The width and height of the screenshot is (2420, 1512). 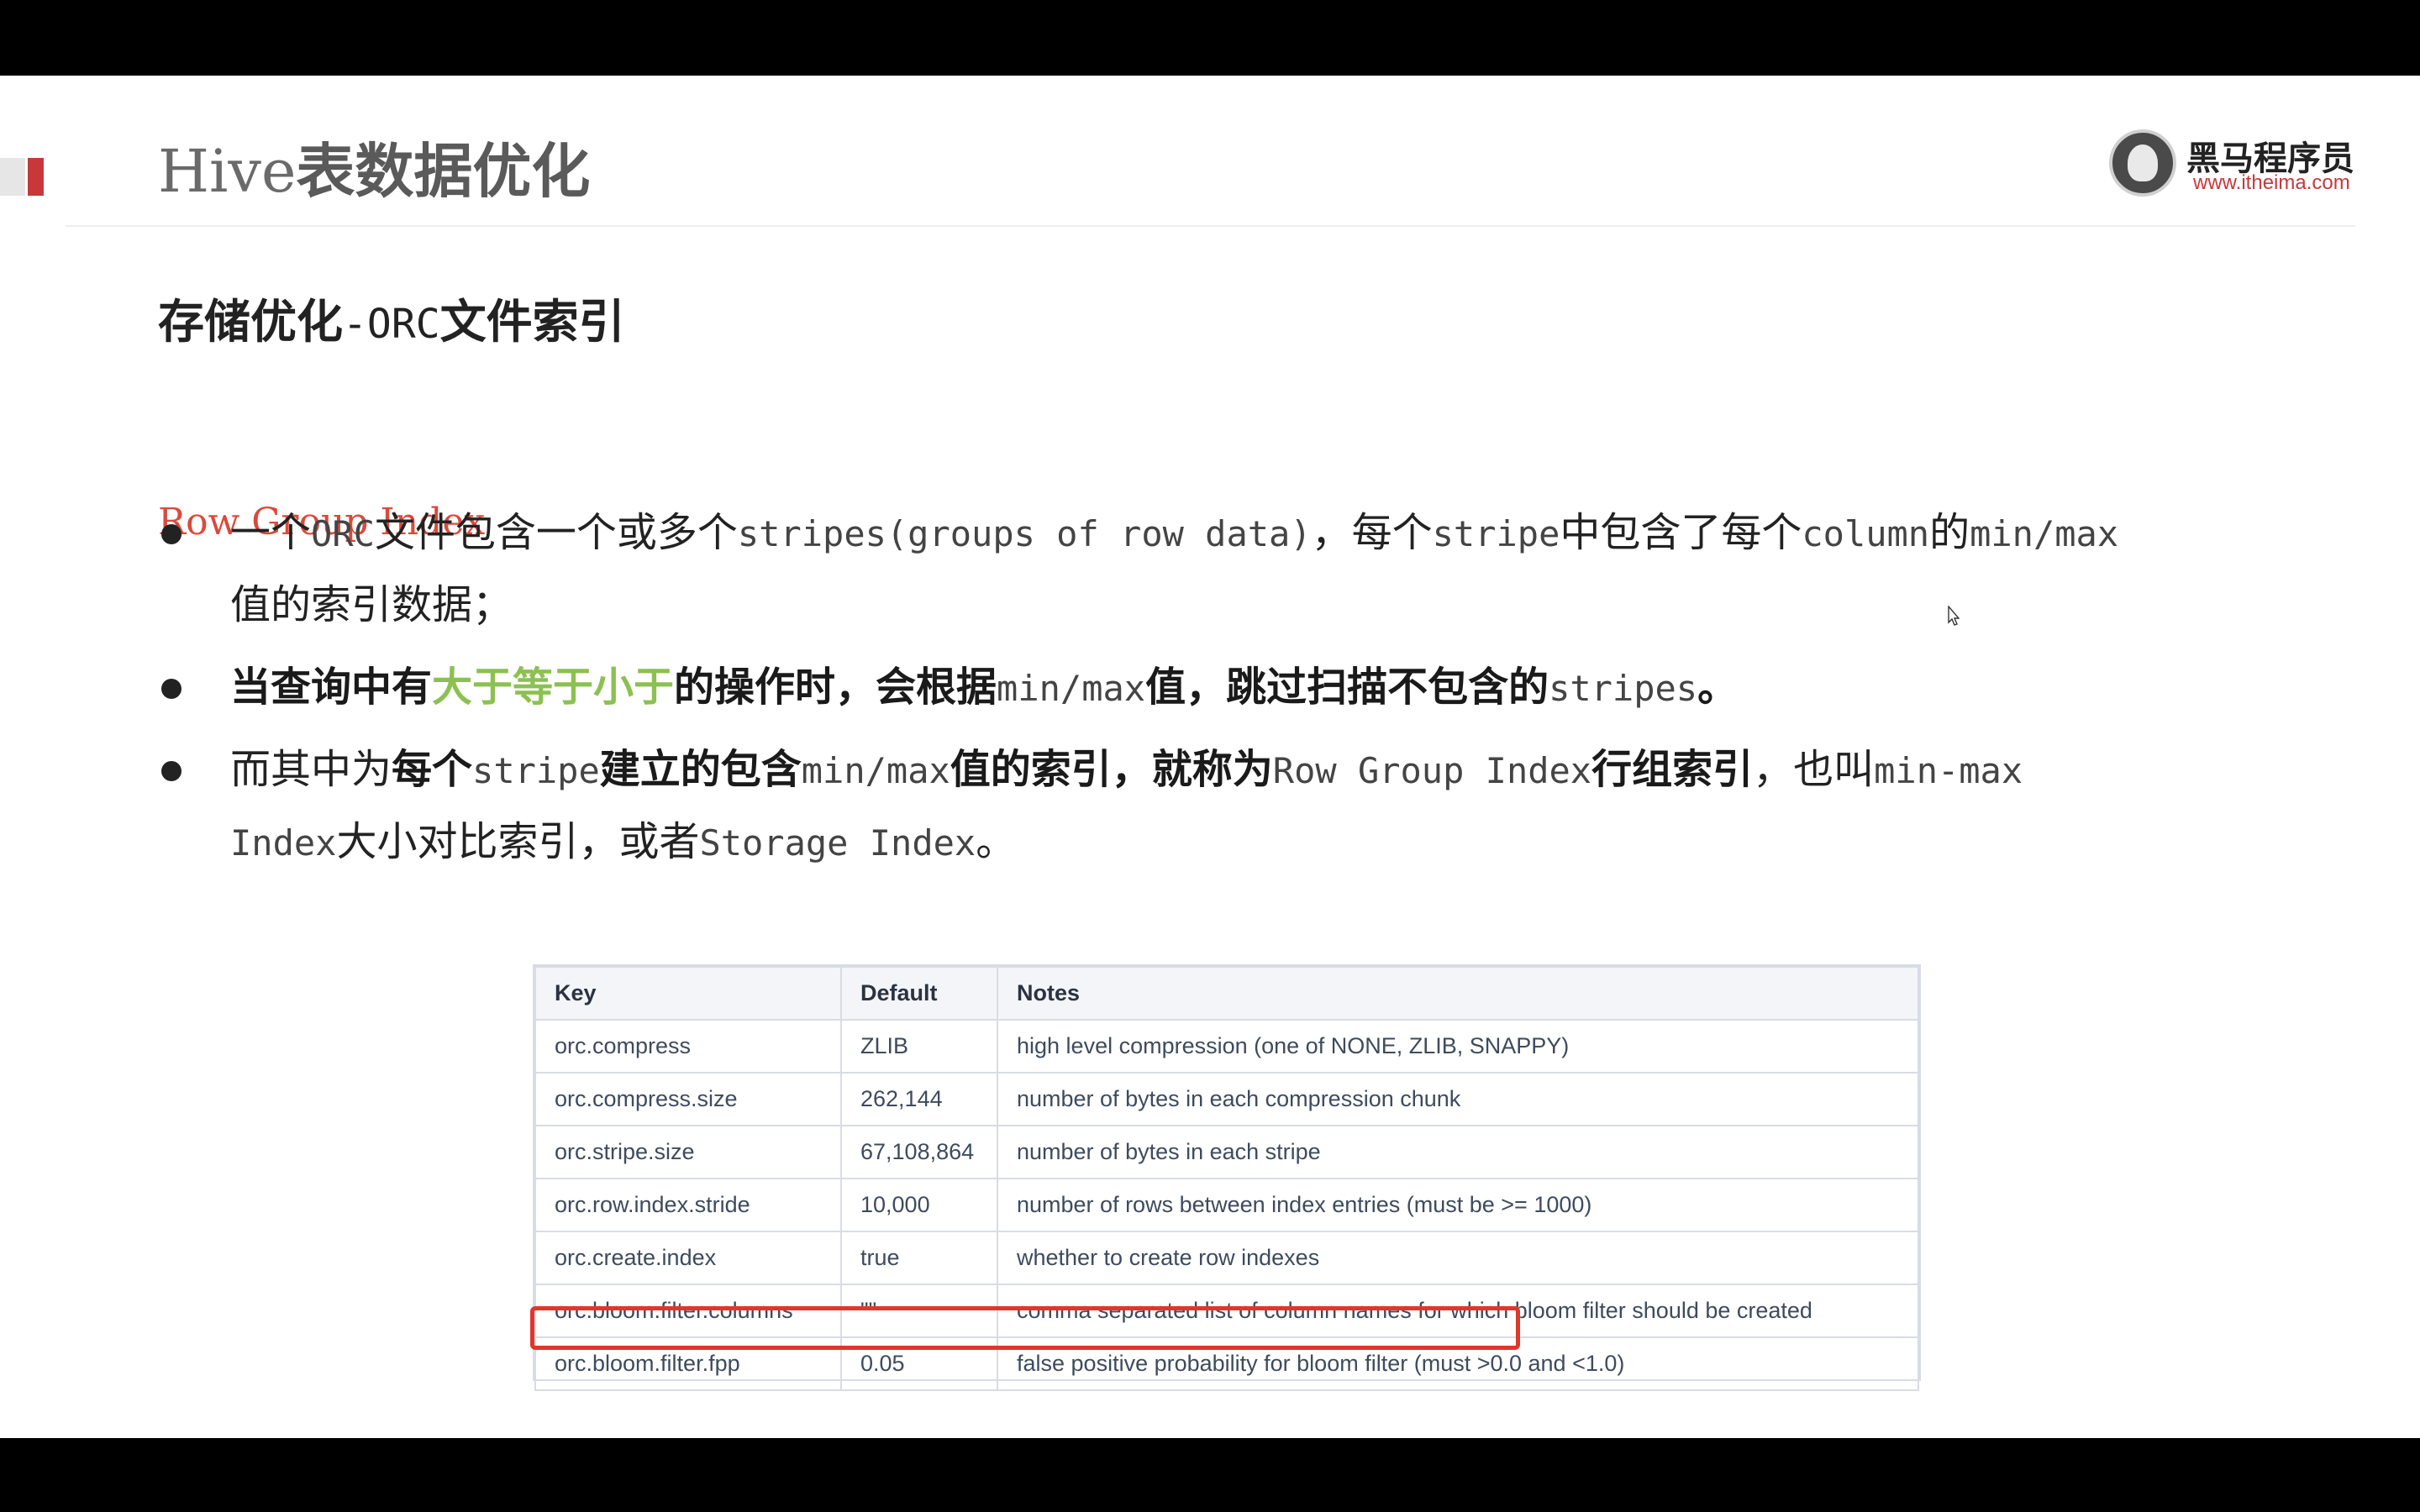 What do you see at coordinates (919, 1258) in the screenshot?
I see `cell-default: true` at bounding box center [919, 1258].